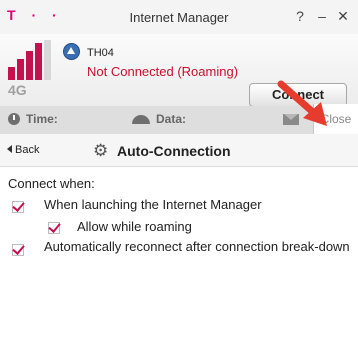  I want to click on roaming-icon, so click(71, 51).